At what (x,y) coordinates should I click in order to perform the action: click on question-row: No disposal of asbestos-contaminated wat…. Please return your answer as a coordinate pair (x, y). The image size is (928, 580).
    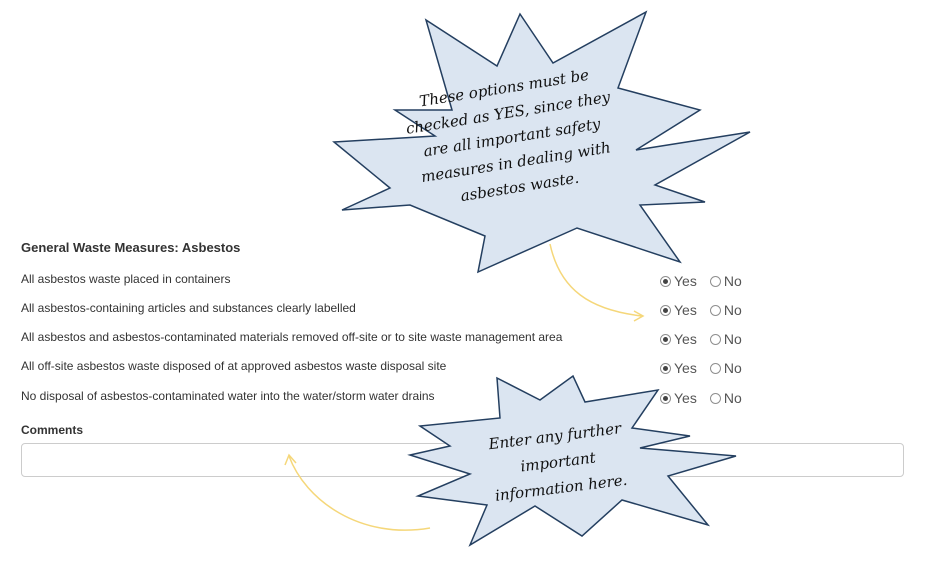
    Looking at the image, I should click on (401, 402).